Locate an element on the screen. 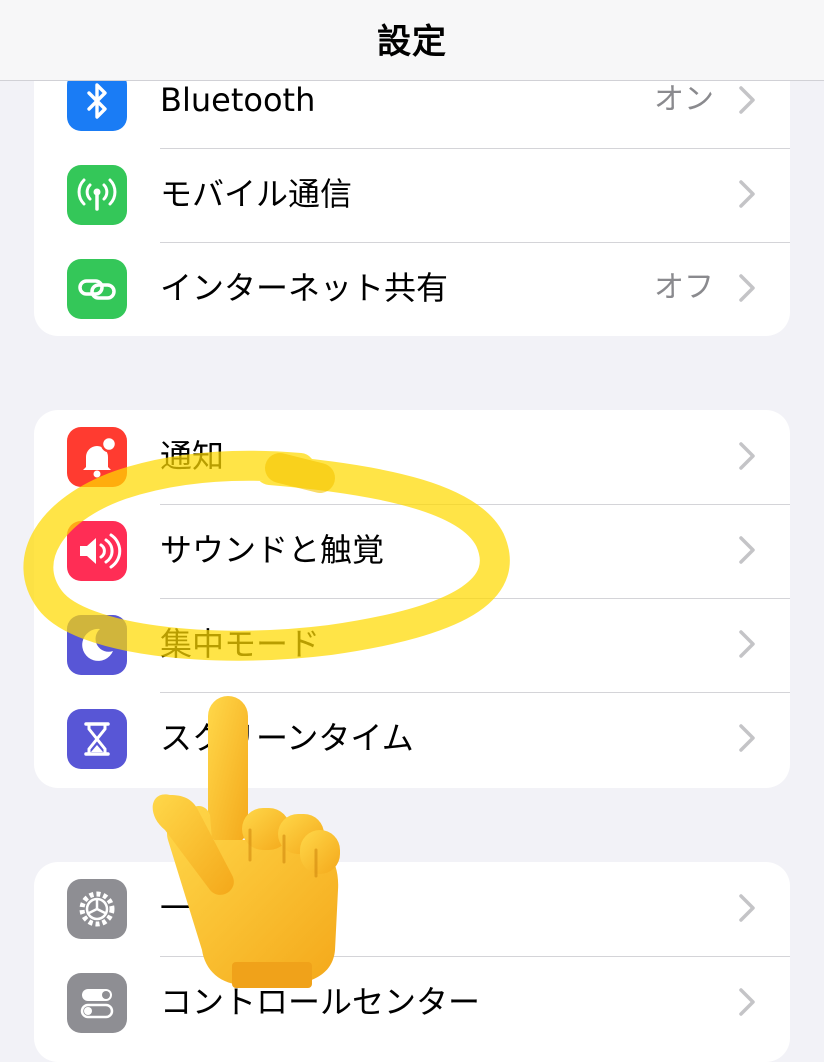  settings-row-label: モバイル通信 is located at coordinates (256, 194).